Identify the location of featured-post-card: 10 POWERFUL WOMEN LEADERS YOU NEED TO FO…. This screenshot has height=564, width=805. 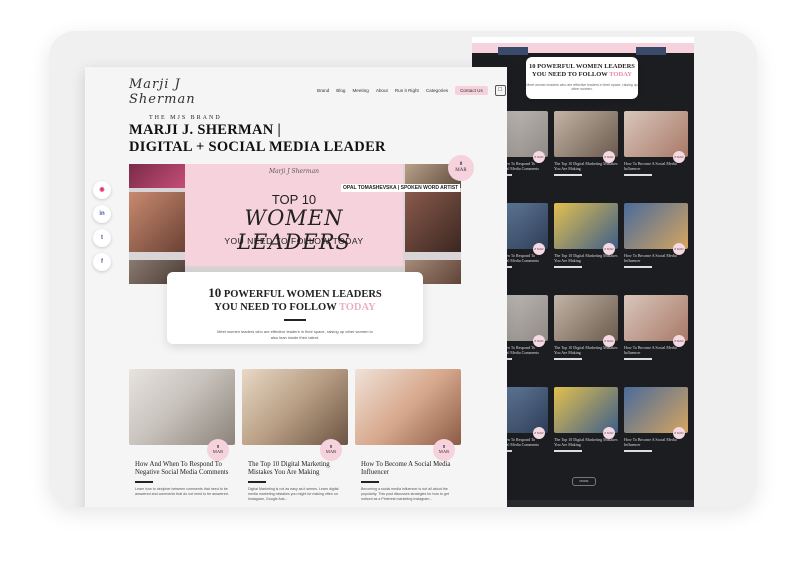
(295, 308).